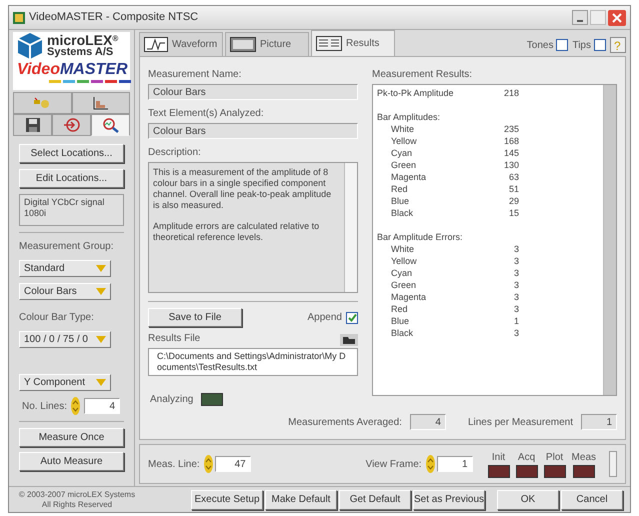 The width and height of the screenshot is (639, 516). I want to click on close-icon, so click(617, 18).